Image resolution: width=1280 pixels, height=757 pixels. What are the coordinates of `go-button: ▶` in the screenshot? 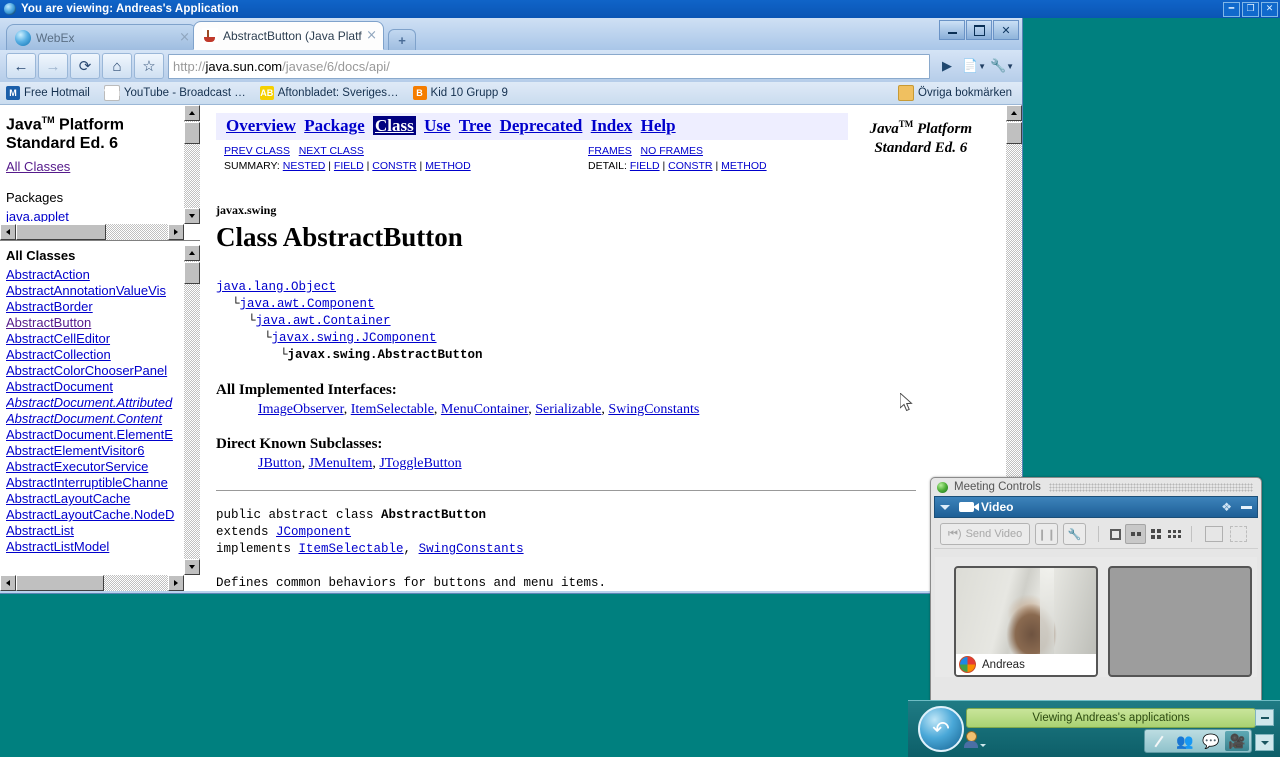 It's located at (947, 66).